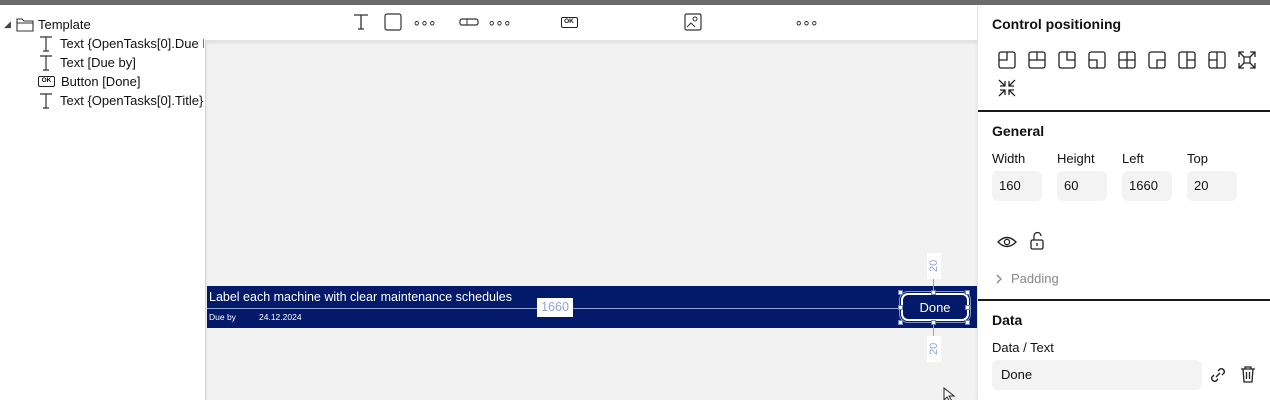  What do you see at coordinates (693, 22) in the screenshot?
I see `image-tool-icon` at bounding box center [693, 22].